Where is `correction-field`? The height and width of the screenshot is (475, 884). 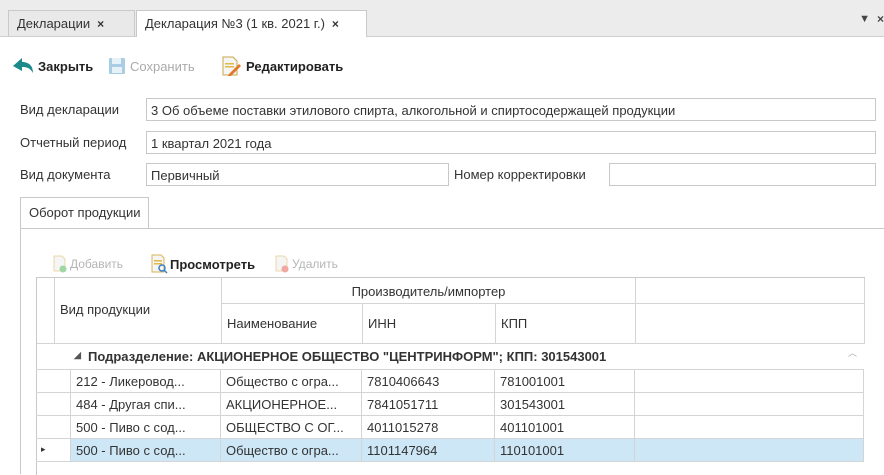 correction-field is located at coordinates (742, 174).